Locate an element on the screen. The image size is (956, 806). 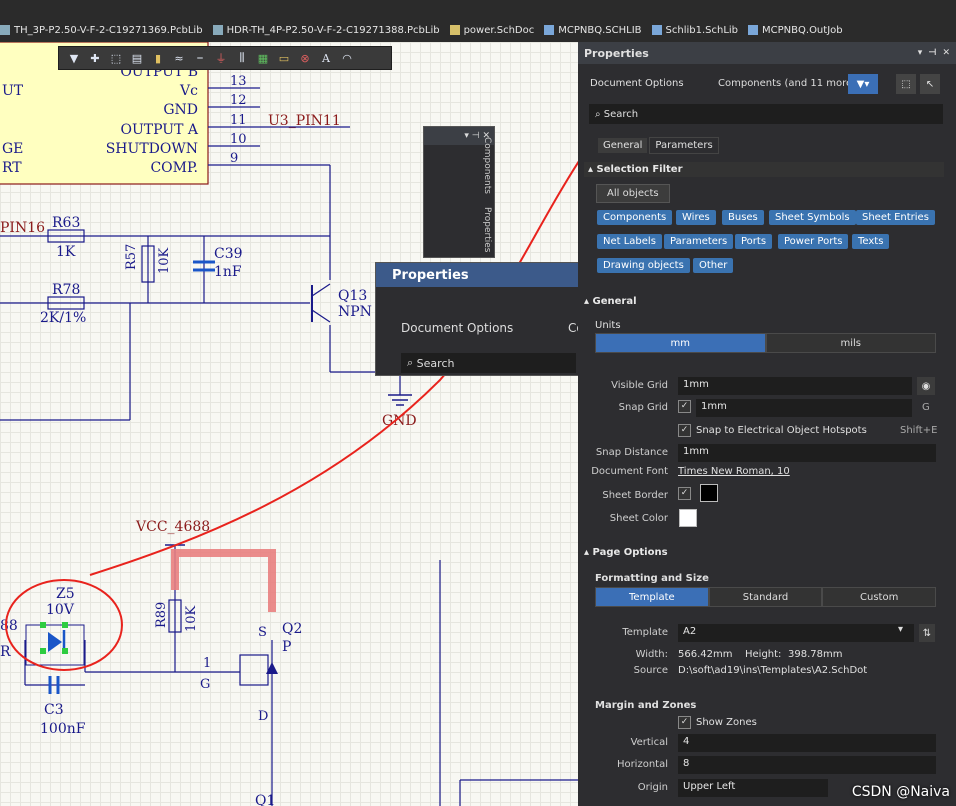
units-mils: mils is located at coordinates (850, 343).